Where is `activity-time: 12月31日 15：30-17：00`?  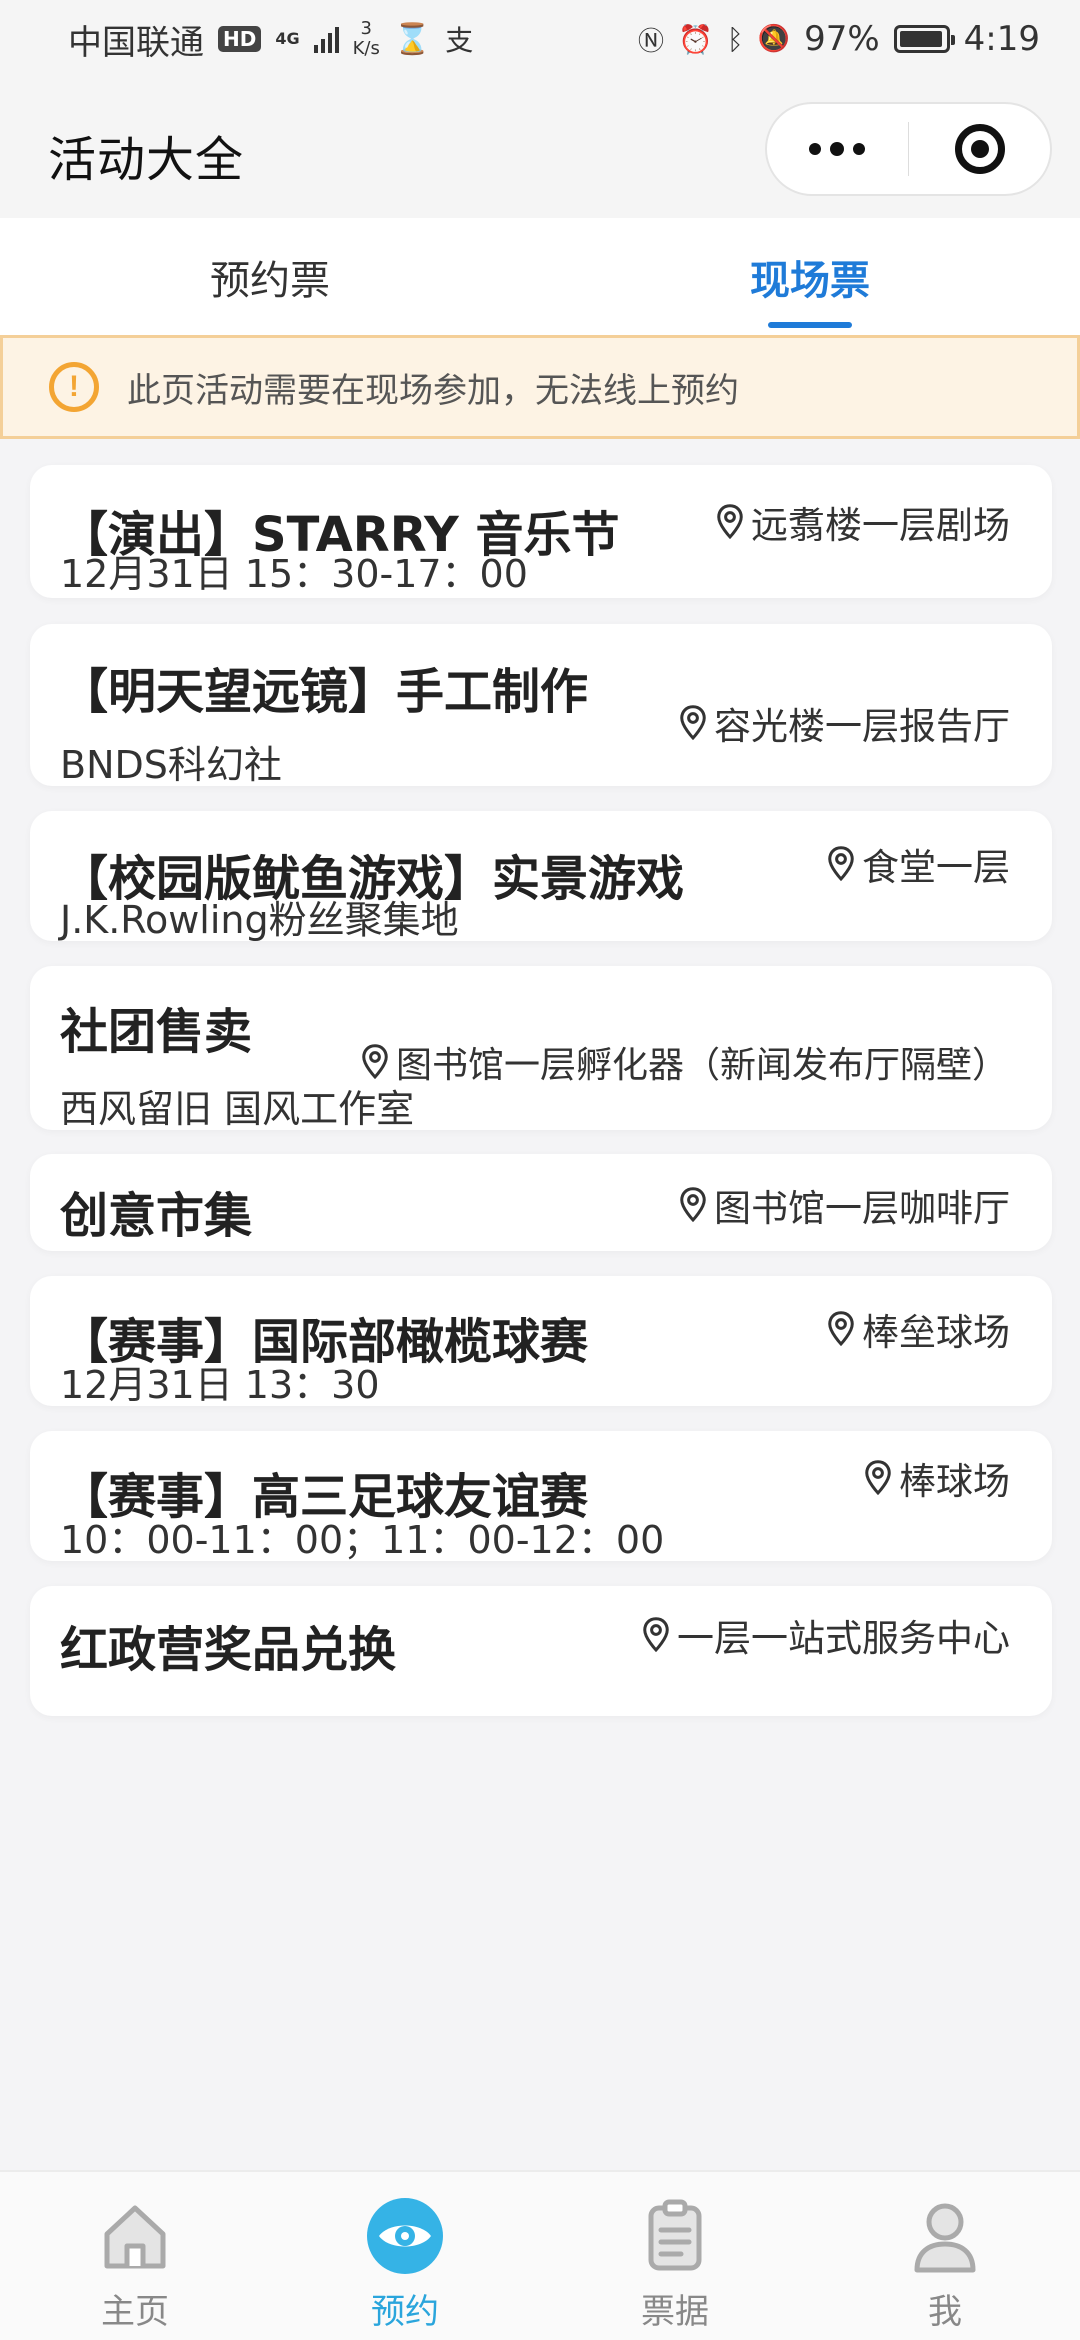
activity-time: 12月31日 15：30-17：00 is located at coordinates (294, 574).